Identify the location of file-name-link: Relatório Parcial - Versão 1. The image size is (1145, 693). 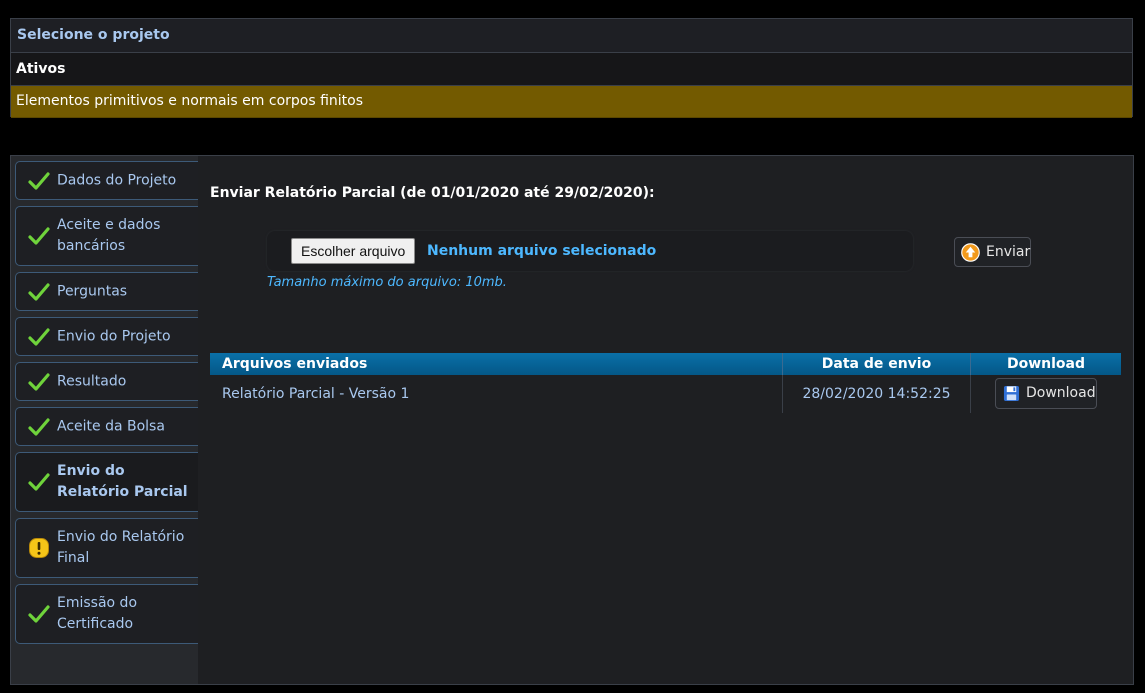
(496, 394).